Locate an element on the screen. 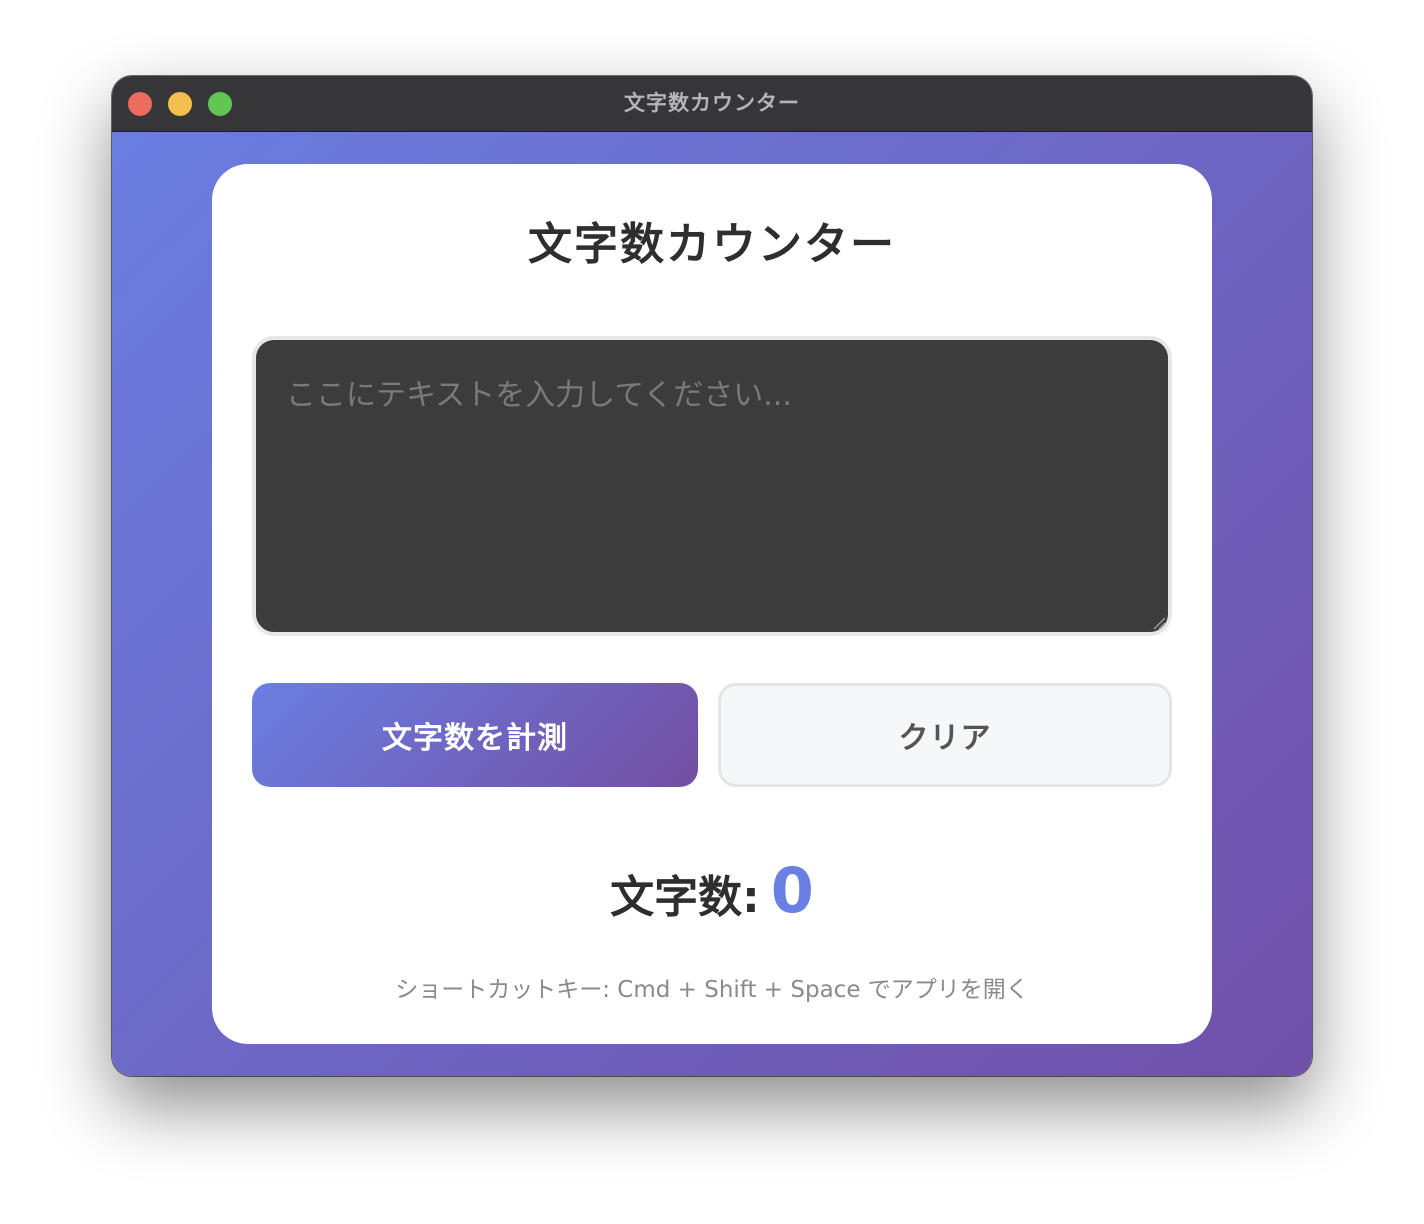 Image resolution: width=1424 pixels, height=1224 pixels. clear-button: クリア is located at coordinates (945, 735).